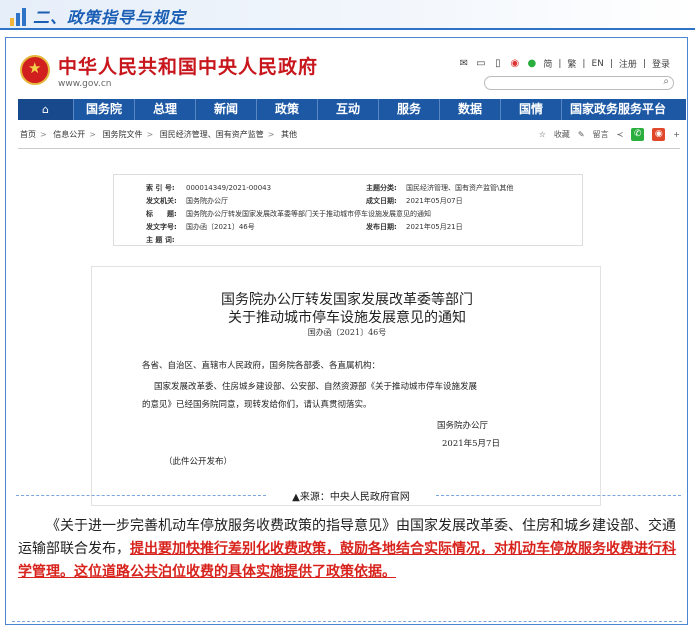 The height and width of the screenshot is (633, 695). I want to click on nav-item-news: 新闻, so click(225, 109).